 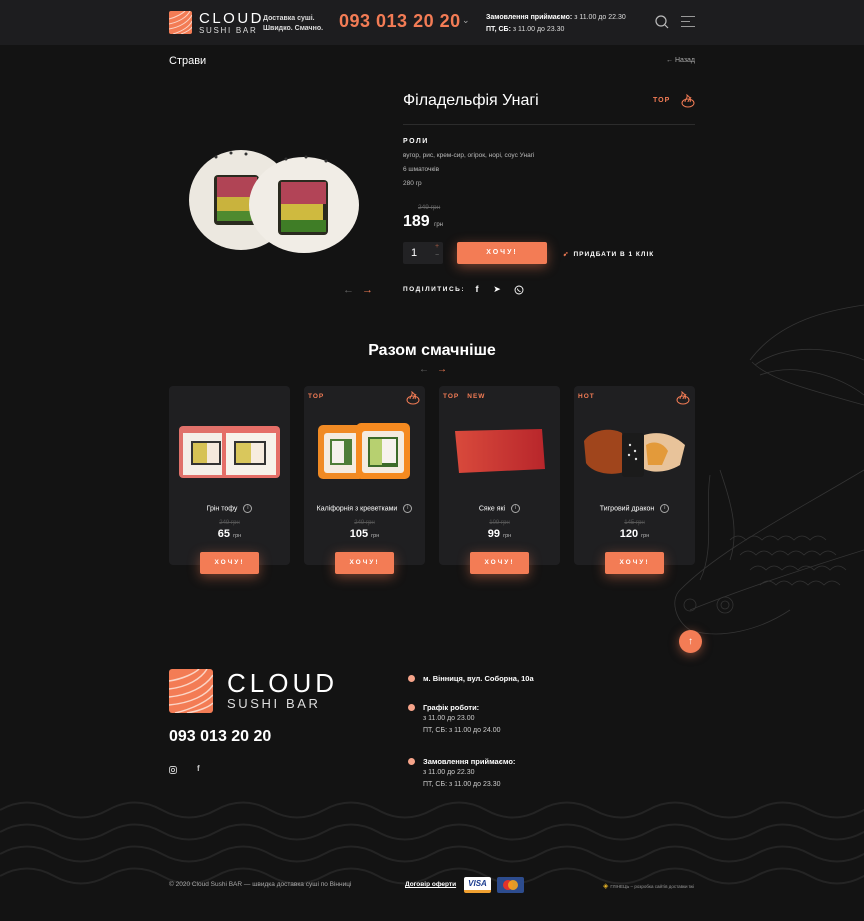 What do you see at coordinates (228, 30) in the screenshot?
I see `logo-subtitle: SUSHI BAR` at bounding box center [228, 30].